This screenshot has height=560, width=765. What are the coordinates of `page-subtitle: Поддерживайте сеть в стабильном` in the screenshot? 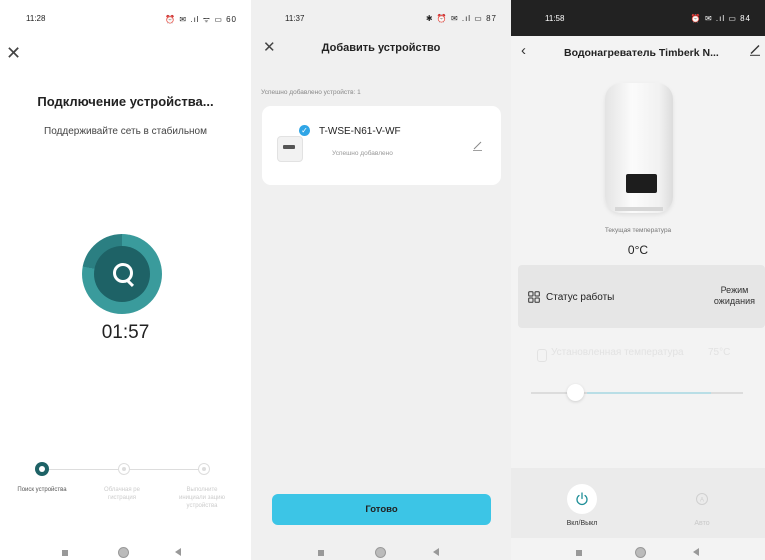 It's located at (125, 131).